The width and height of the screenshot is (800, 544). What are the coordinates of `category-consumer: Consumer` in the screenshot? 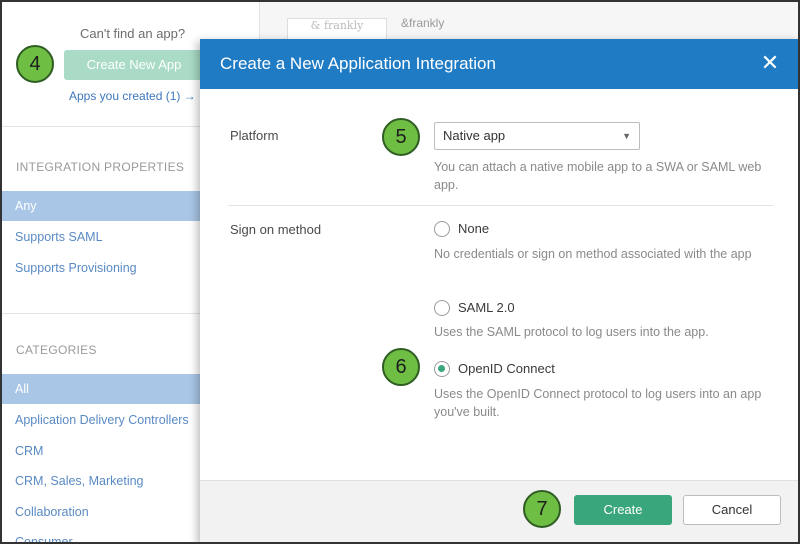 It's located at (102, 534).